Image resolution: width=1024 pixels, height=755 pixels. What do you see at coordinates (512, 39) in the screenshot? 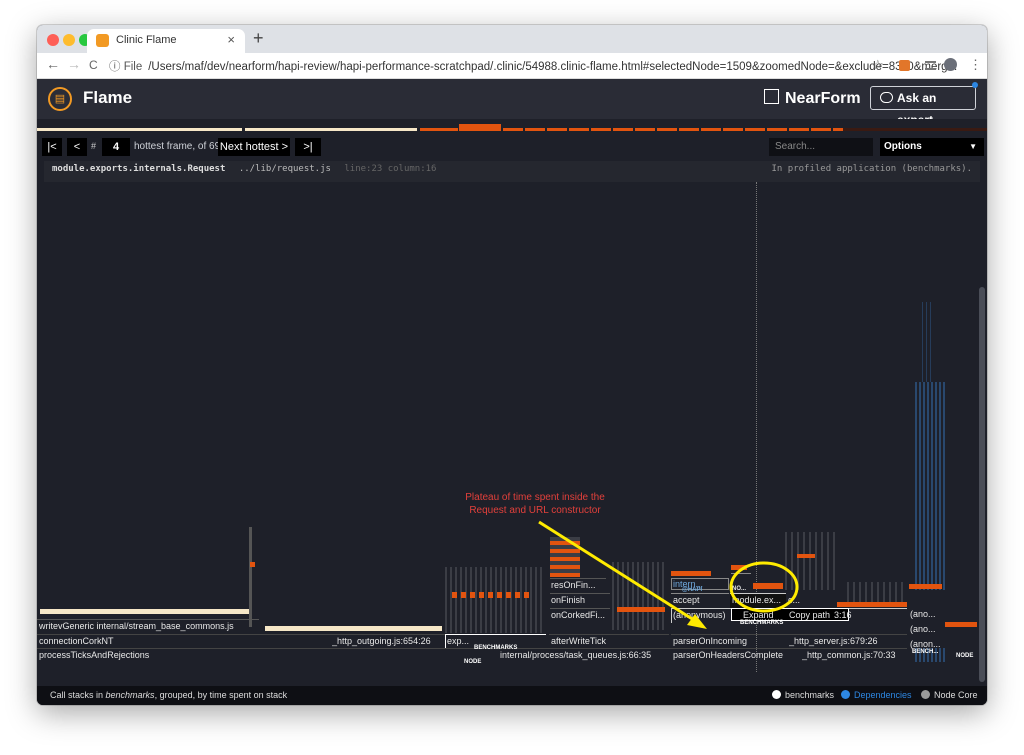
I see `tab-strip: Clinic Flame × +` at bounding box center [512, 39].